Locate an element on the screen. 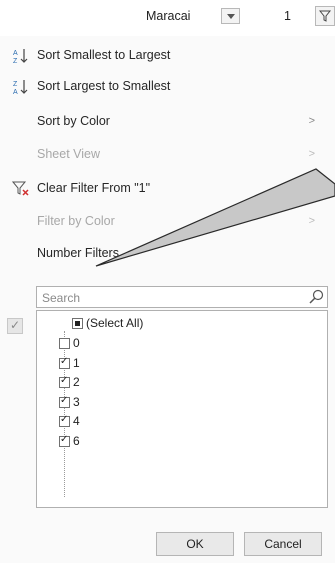 The width and height of the screenshot is (335, 563). sort-descending-item: Z A Sort Largest to Smallest is located at coordinates (167, 87).